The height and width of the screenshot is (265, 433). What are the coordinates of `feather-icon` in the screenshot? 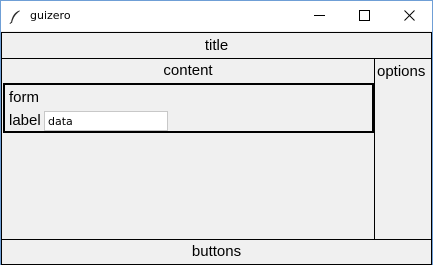 It's located at (15, 16).